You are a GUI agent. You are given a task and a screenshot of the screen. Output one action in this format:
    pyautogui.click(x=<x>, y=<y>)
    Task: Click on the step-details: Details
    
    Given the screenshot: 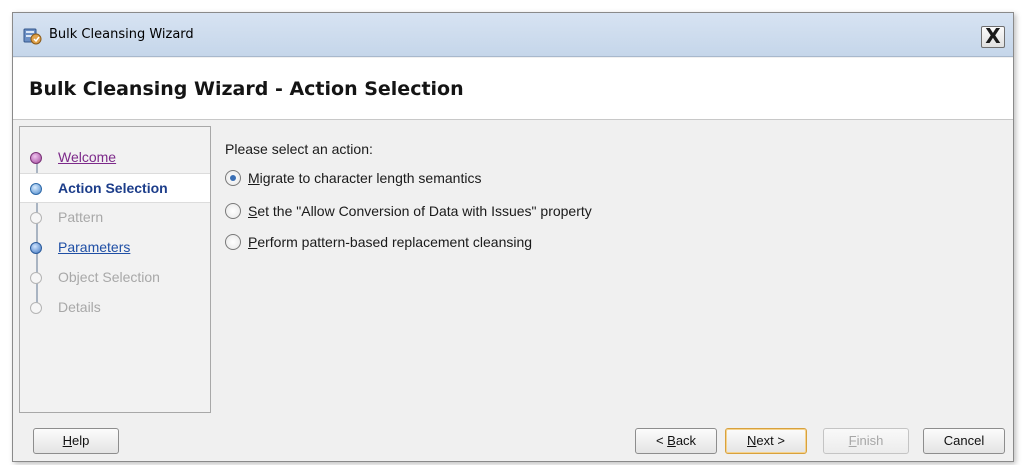 What is the action you would take?
    pyautogui.click(x=115, y=308)
    